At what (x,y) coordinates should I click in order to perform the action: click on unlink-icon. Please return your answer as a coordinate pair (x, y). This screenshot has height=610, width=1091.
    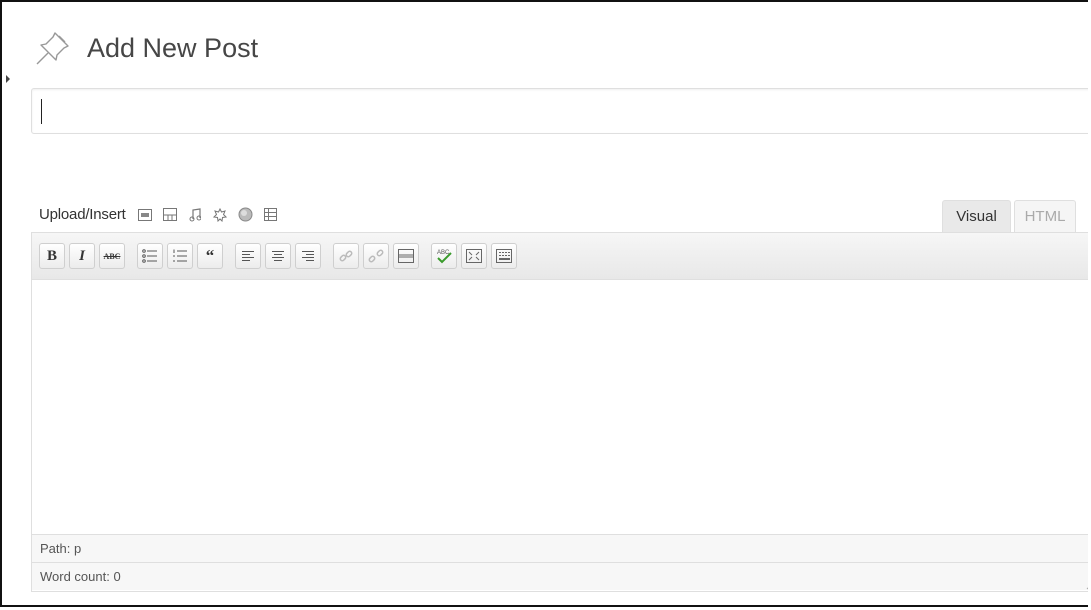
    Looking at the image, I should click on (376, 256).